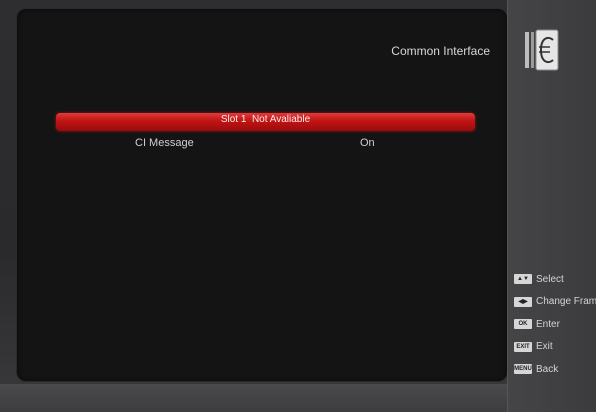 The image size is (596, 412). I want to click on slot-1-row: Slot 1 Not Avaliable, so click(265, 122).